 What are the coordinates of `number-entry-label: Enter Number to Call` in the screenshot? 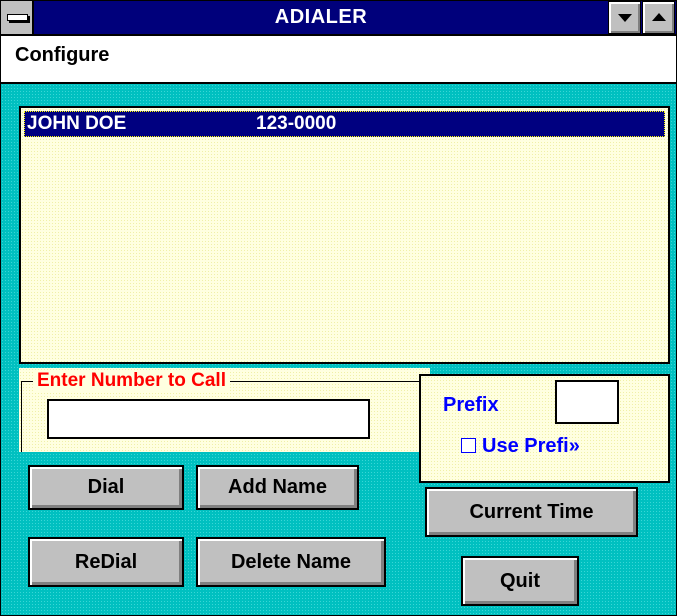 It's located at (131, 381).